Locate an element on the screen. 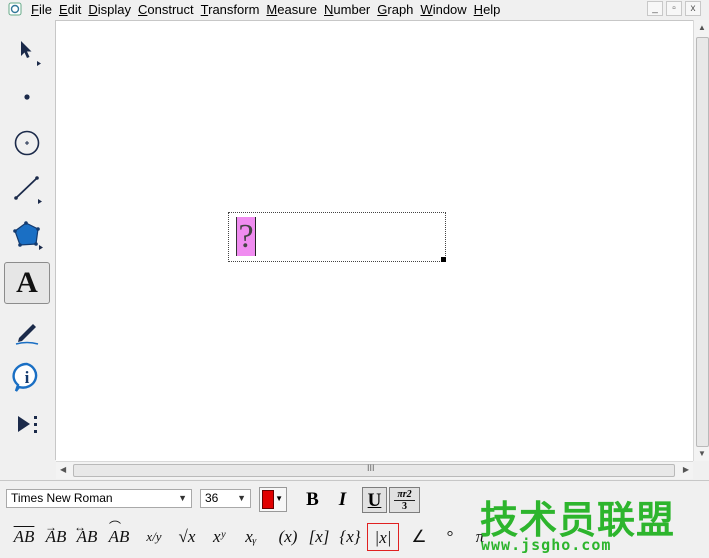  arrow-icon is located at coordinates (31, 53).